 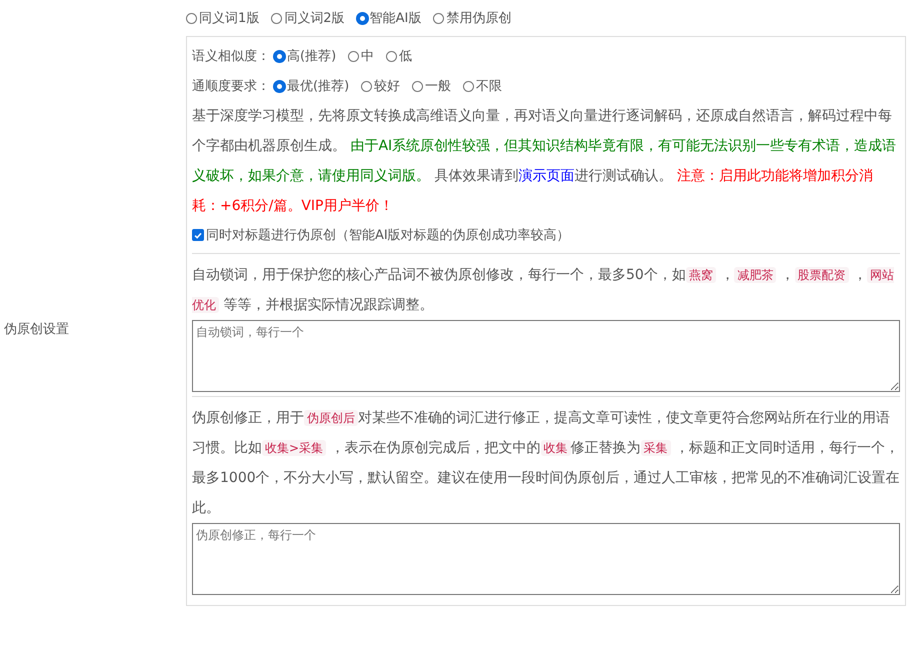 I want to click on radio-option: 同义词1版, so click(x=223, y=18).